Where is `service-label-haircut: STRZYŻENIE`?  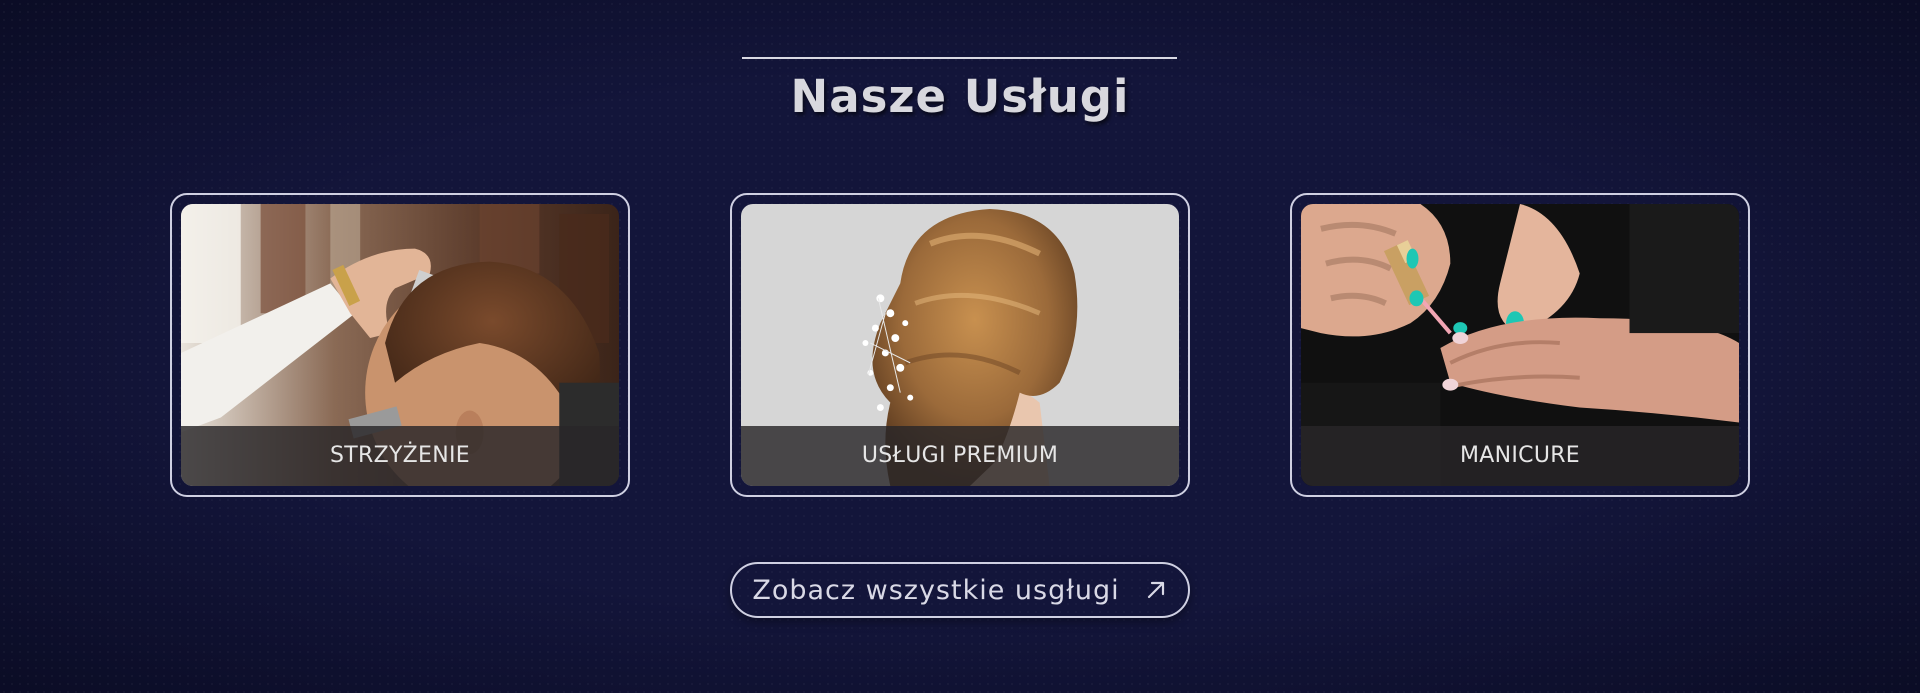 service-label-haircut: STRZYŻENIE is located at coordinates (400, 456).